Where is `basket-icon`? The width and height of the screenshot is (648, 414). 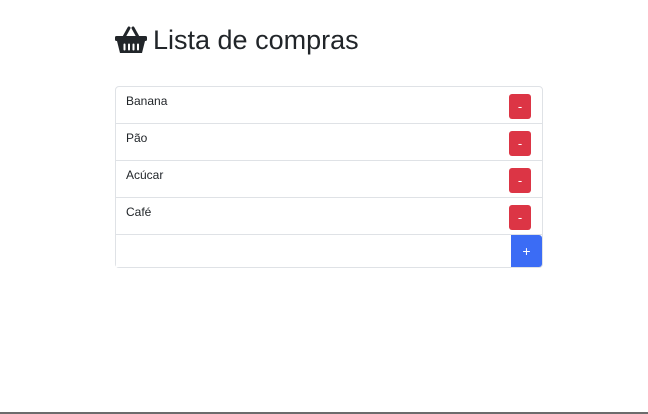 basket-icon is located at coordinates (131, 40).